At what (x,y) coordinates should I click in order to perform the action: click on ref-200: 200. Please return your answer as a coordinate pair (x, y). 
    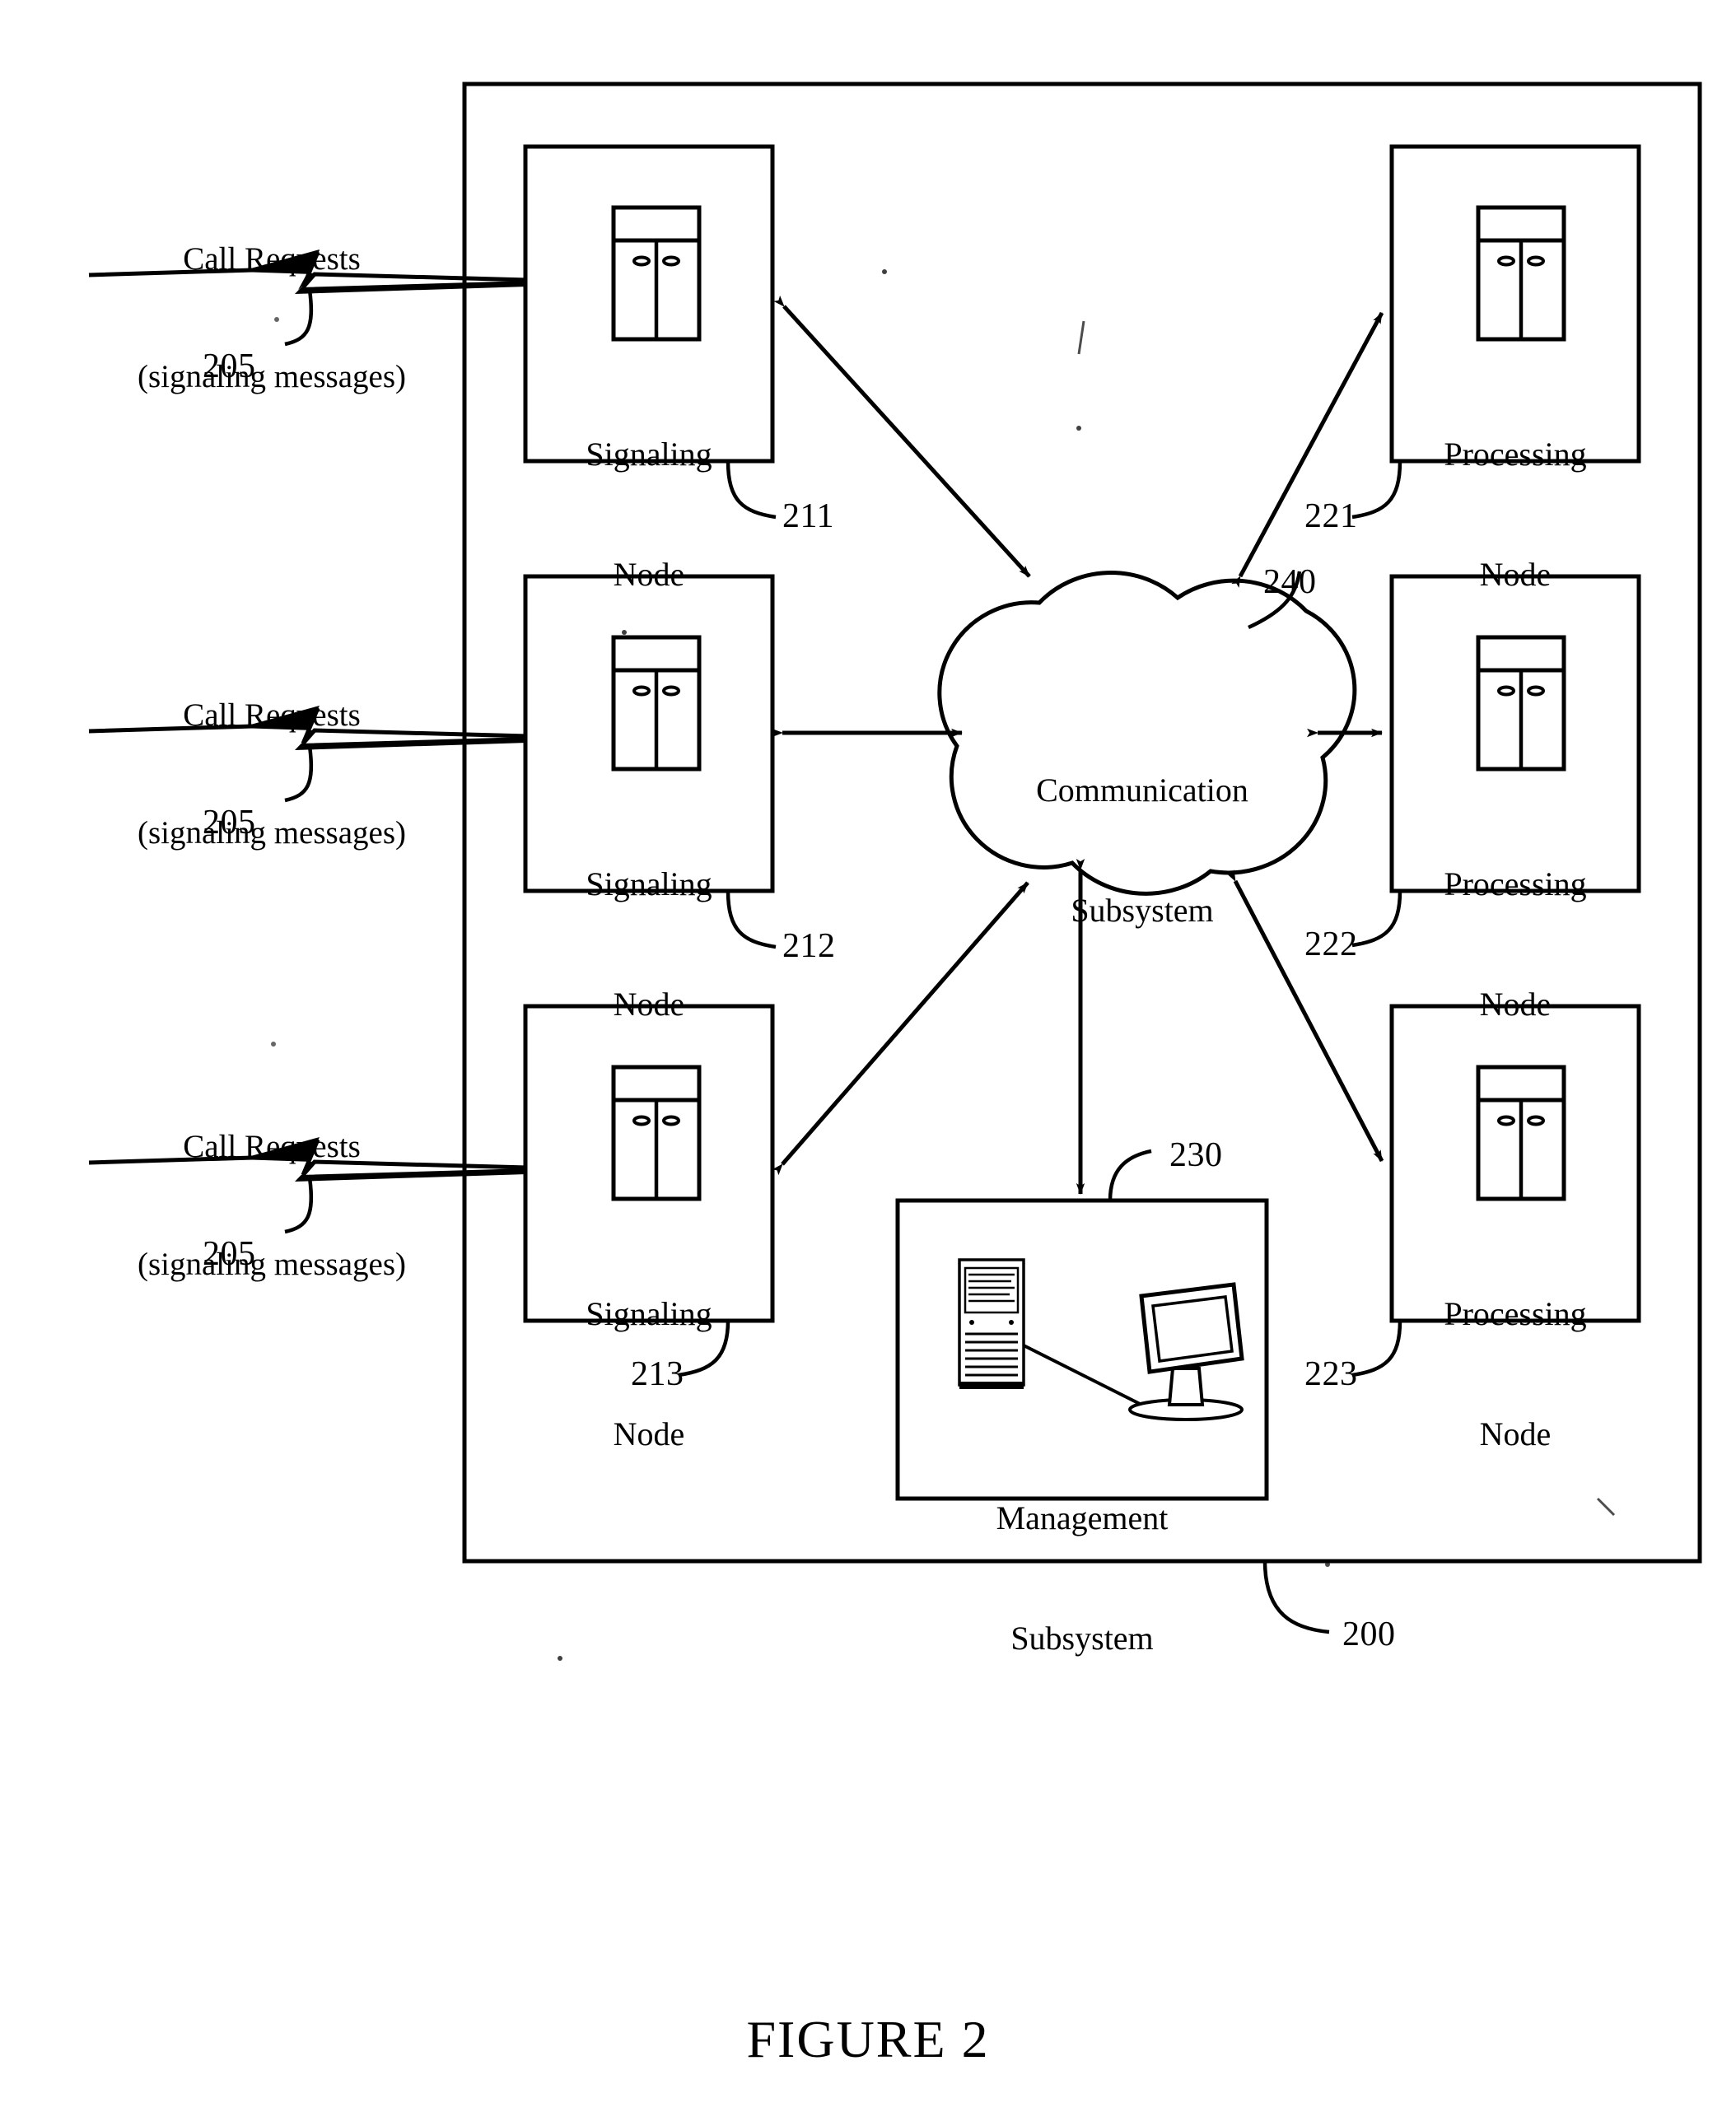
    Looking at the image, I should click on (1369, 1634).